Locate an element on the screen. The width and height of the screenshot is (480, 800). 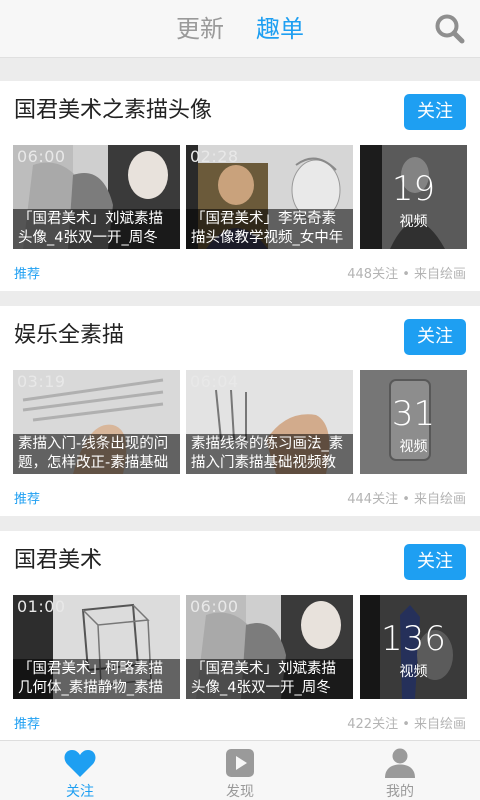
channel-meta: 444关注 • 来自绘画 is located at coordinates (406, 499).